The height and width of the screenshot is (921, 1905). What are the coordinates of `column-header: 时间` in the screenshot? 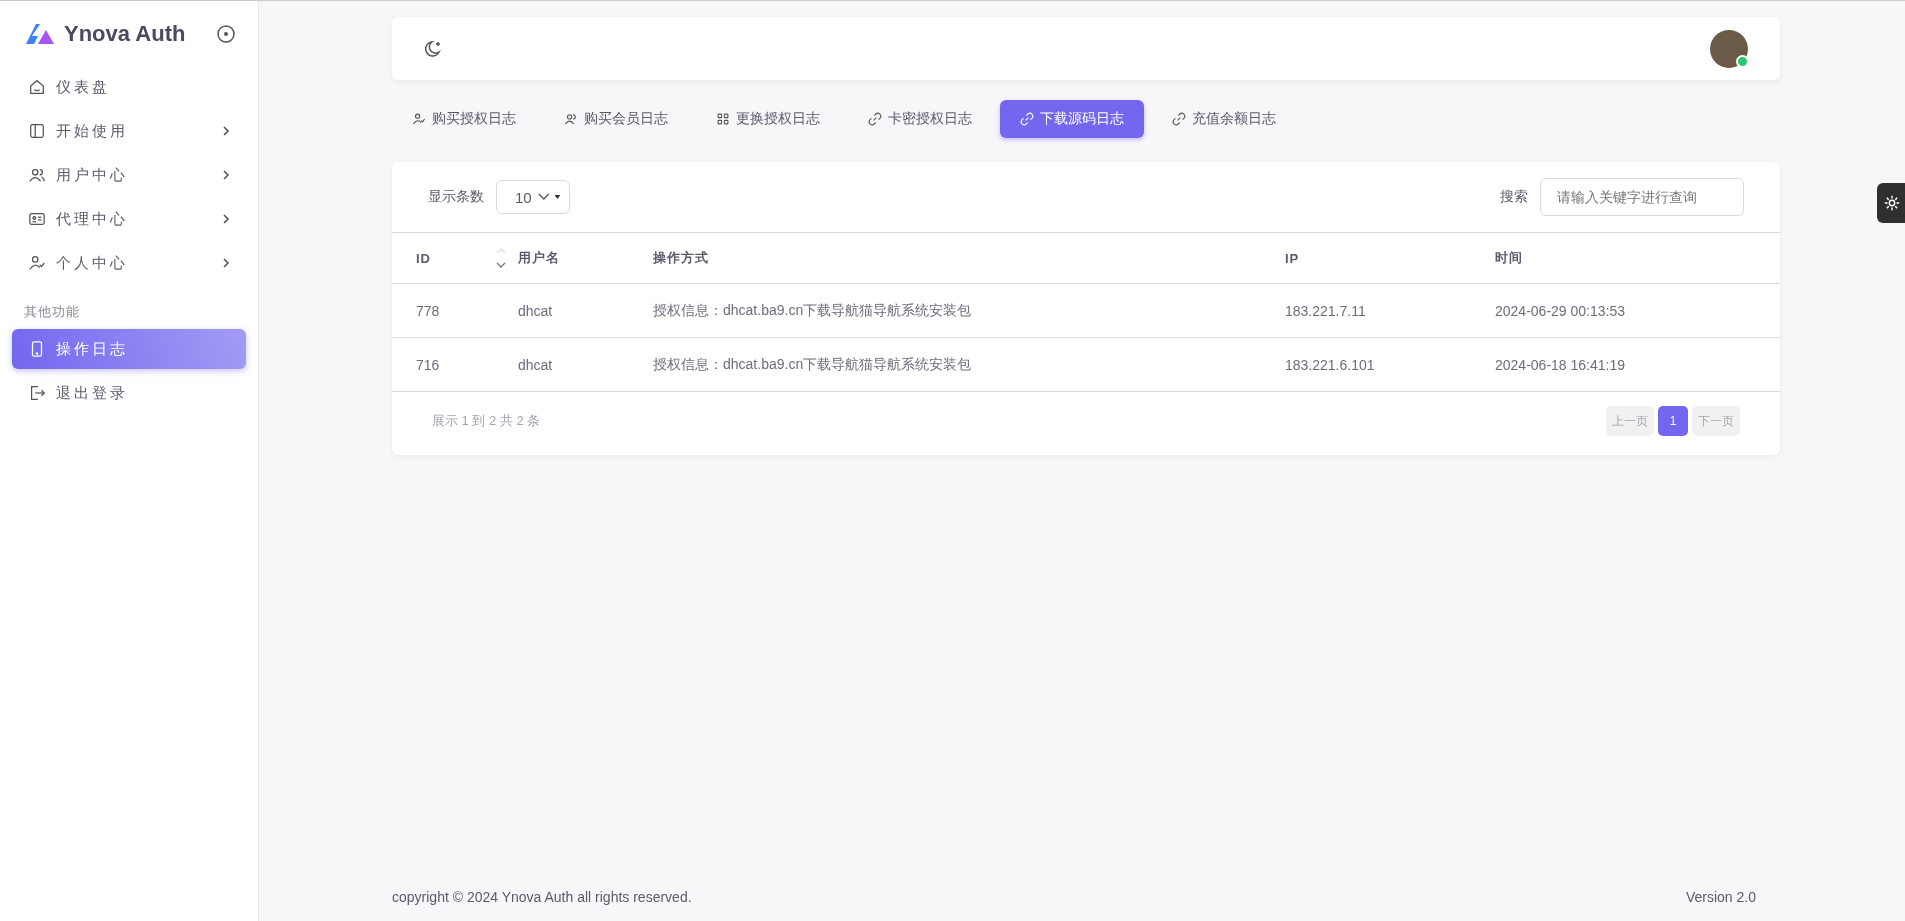 It's located at (1637, 258).